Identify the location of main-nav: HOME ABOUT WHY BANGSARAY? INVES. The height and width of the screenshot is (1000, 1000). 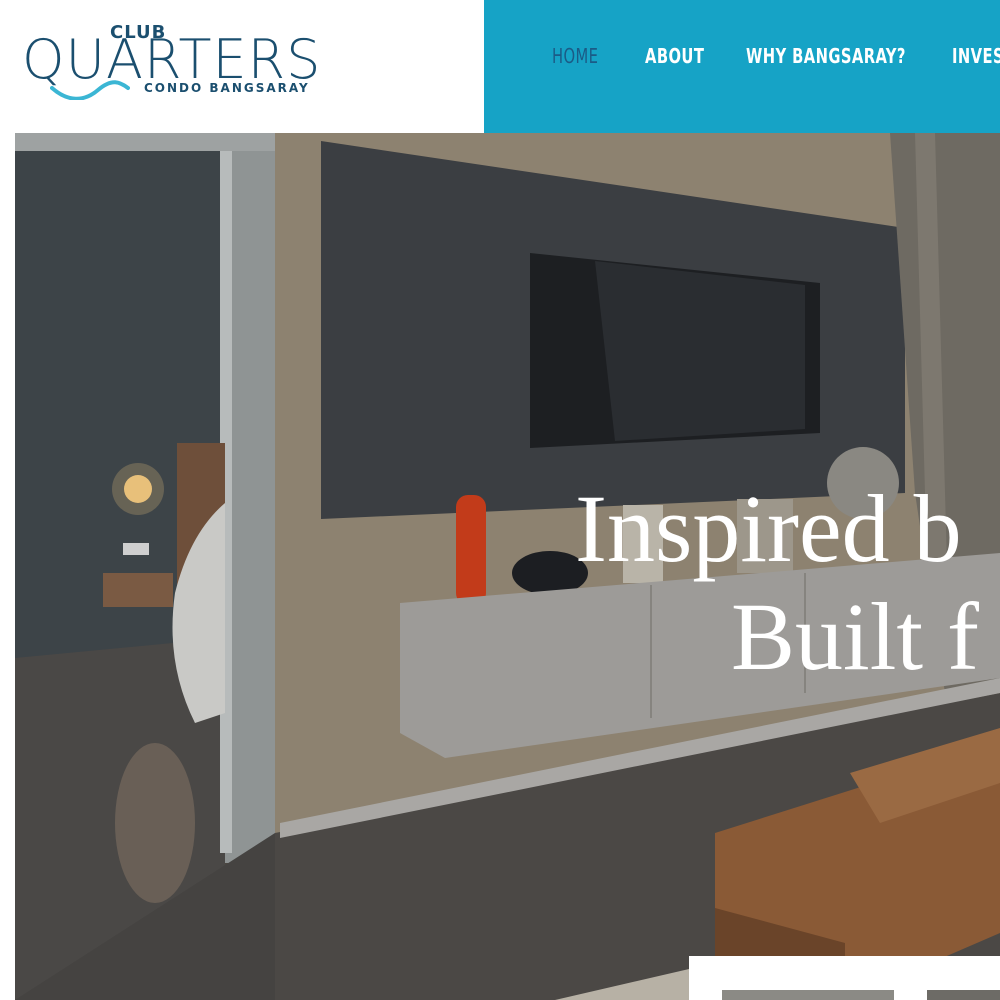
(742, 66).